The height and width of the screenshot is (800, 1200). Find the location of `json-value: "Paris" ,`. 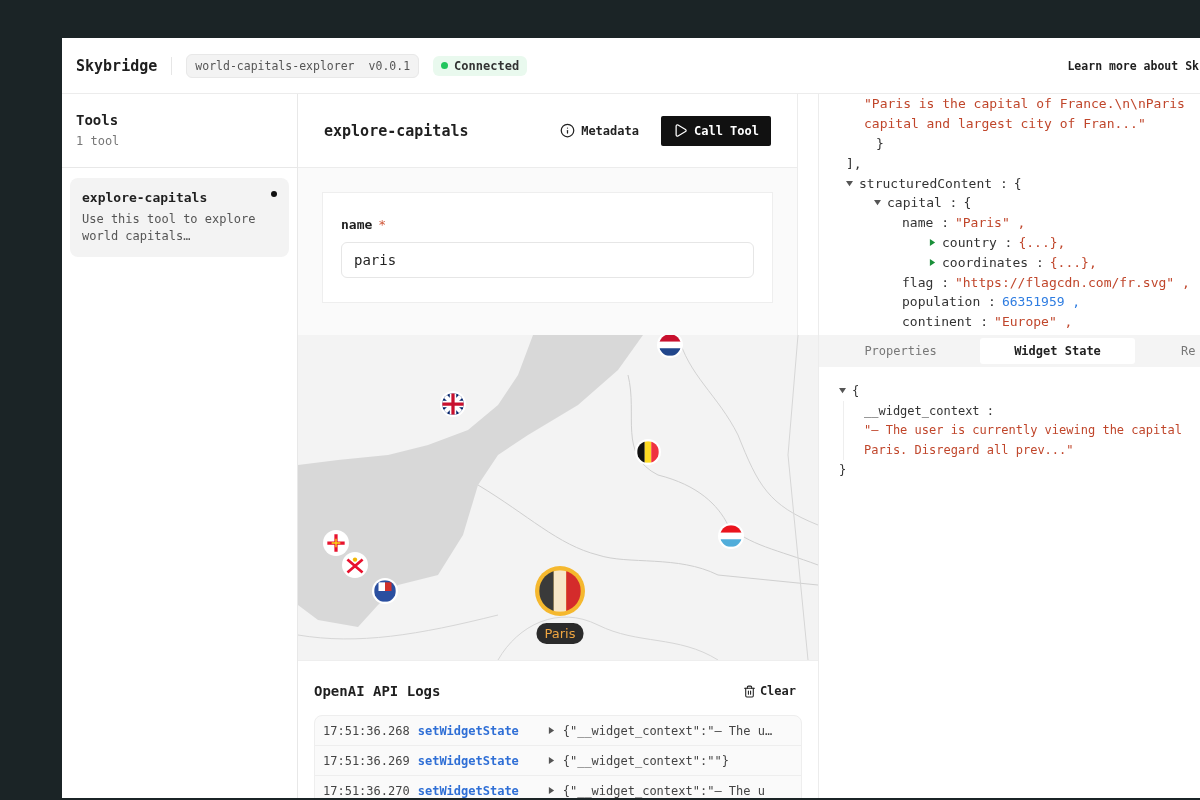

json-value: "Paris" , is located at coordinates (990, 223).